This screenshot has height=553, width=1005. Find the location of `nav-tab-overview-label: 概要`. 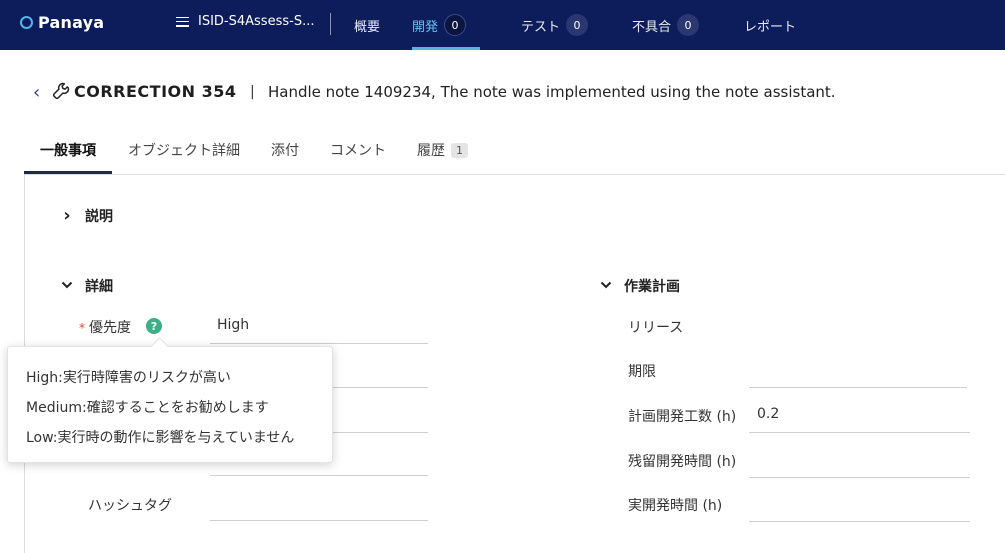

nav-tab-overview-label: 概要 is located at coordinates (367, 27).